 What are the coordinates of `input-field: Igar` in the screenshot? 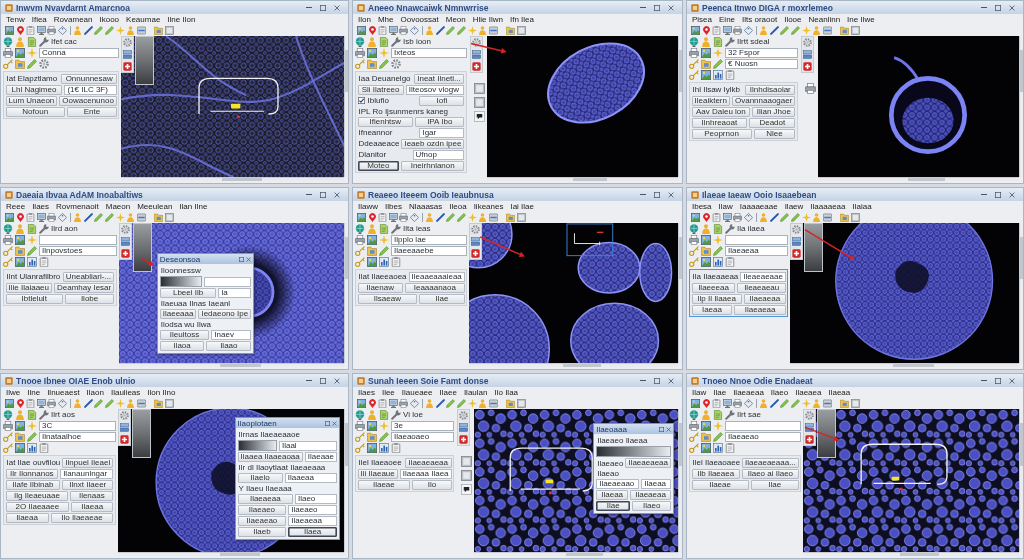 It's located at (442, 132).